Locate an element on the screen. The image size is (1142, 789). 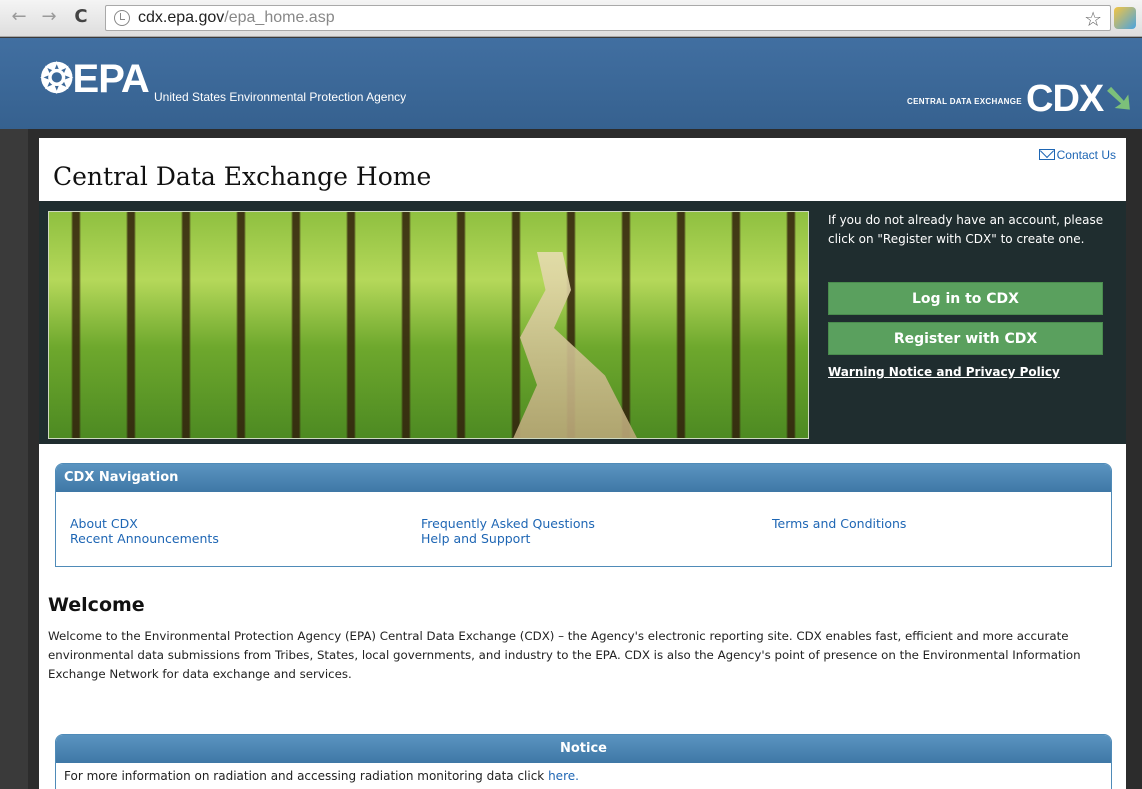
welcome-heading: Welcome is located at coordinates (96, 605).